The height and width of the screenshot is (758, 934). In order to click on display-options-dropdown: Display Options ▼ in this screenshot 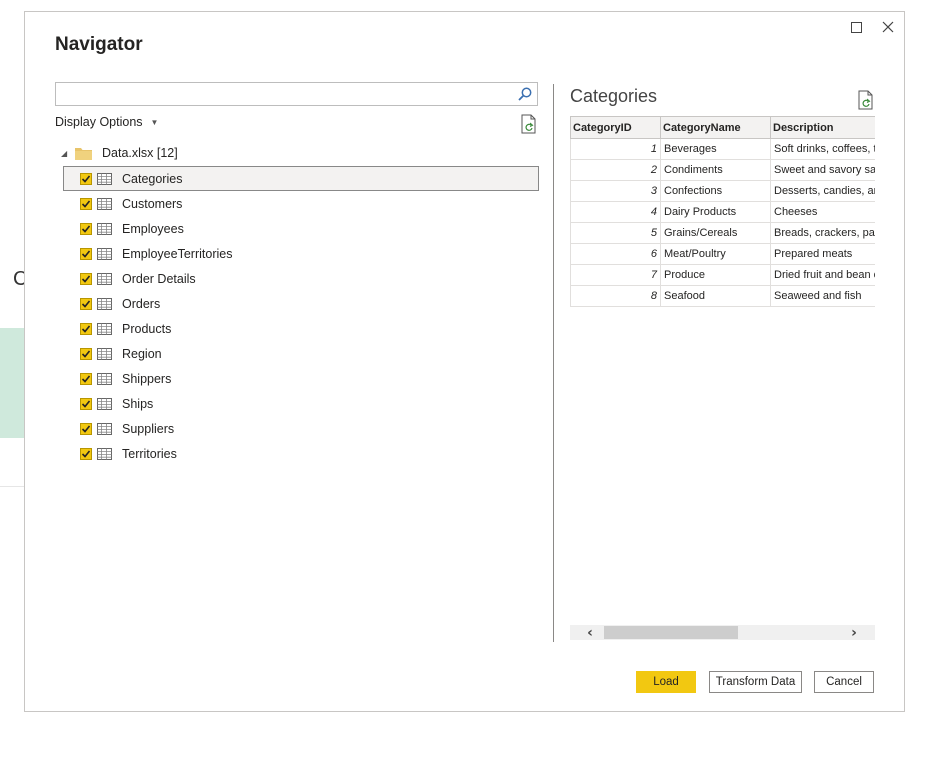, I will do `click(106, 122)`.